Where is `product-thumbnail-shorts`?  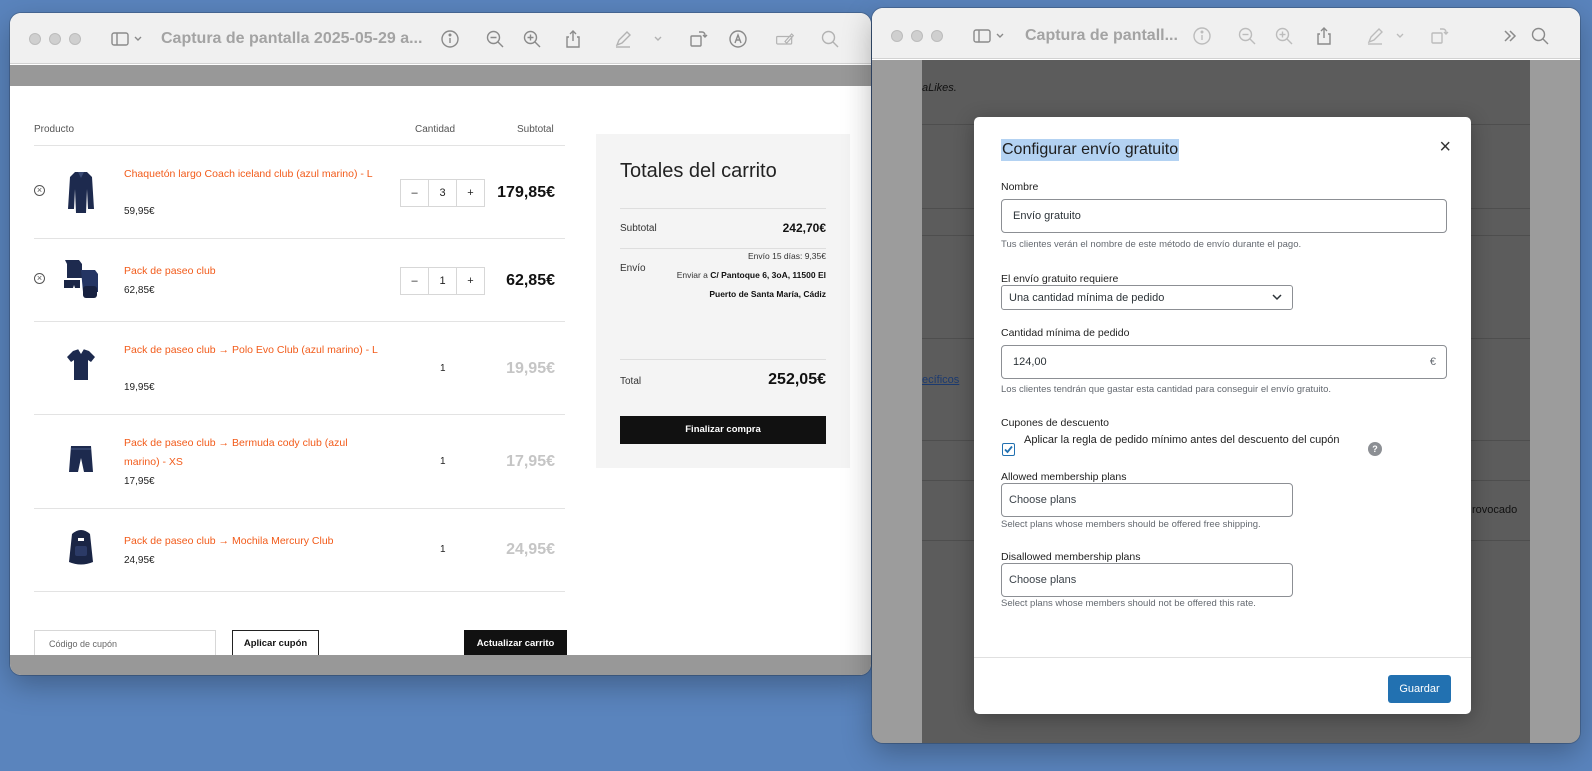
product-thumbnail-shorts is located at coordinates (81, 459).